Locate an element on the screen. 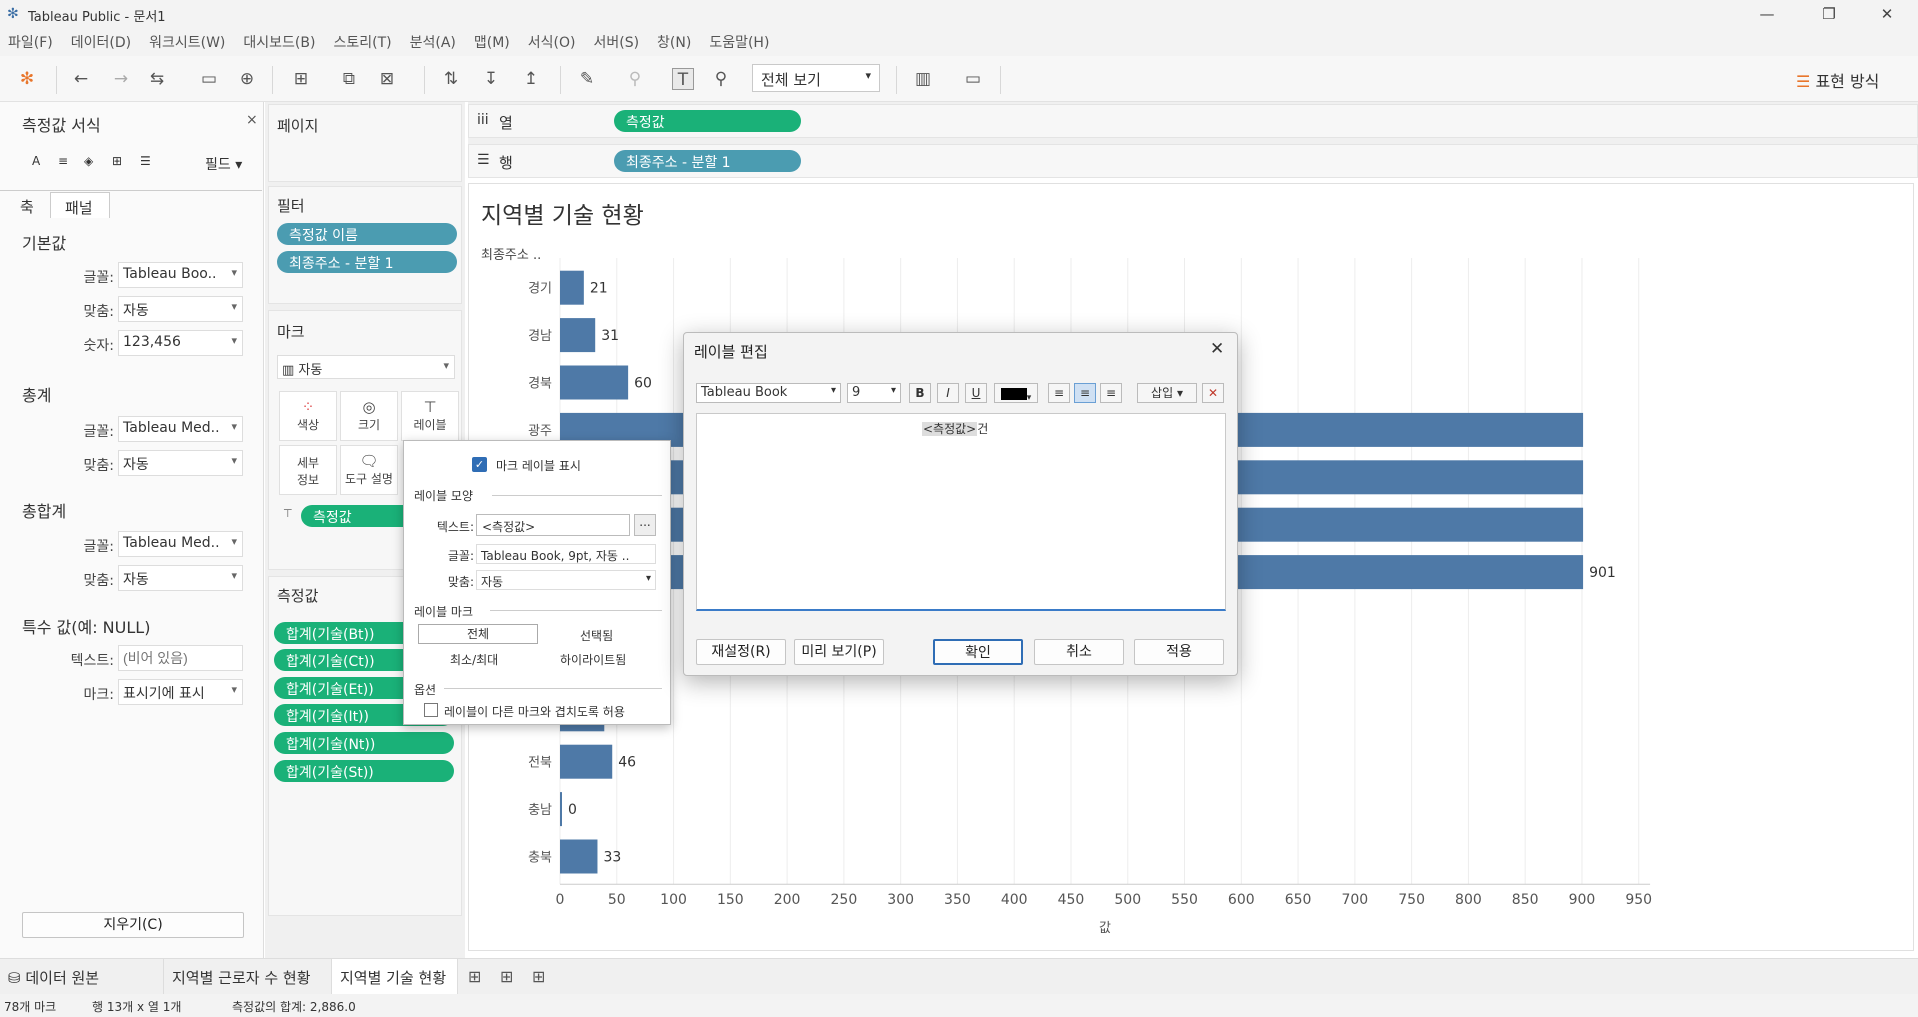 The image size is (1918, 1017). swap-icon: ⇅ is located at coordinates (451, 79).